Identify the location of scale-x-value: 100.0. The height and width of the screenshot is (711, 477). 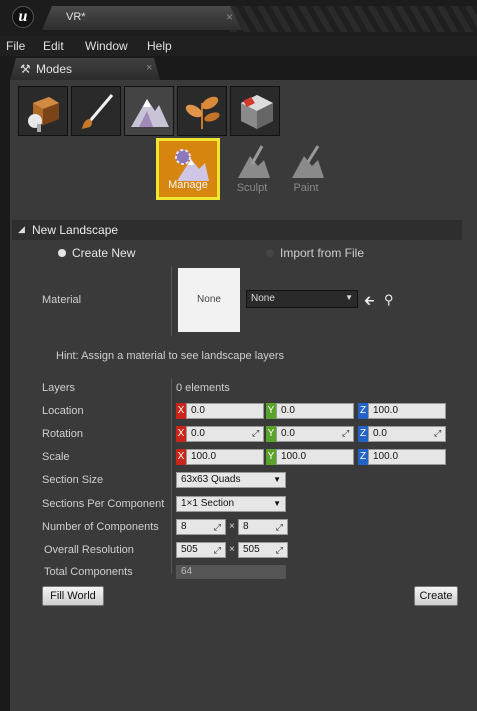
(225, 457).